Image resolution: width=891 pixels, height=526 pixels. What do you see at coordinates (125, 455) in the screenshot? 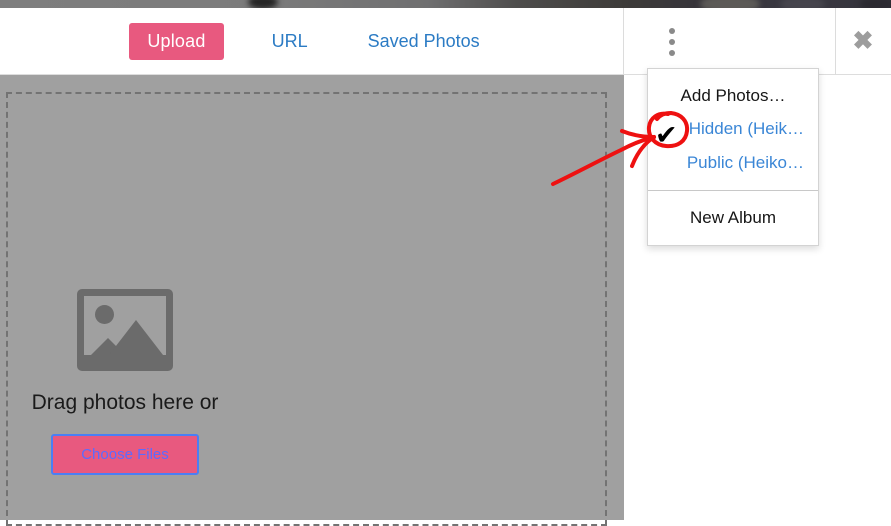
I see `choose-files-button: Choose Files` at bounding box center [125, 455].